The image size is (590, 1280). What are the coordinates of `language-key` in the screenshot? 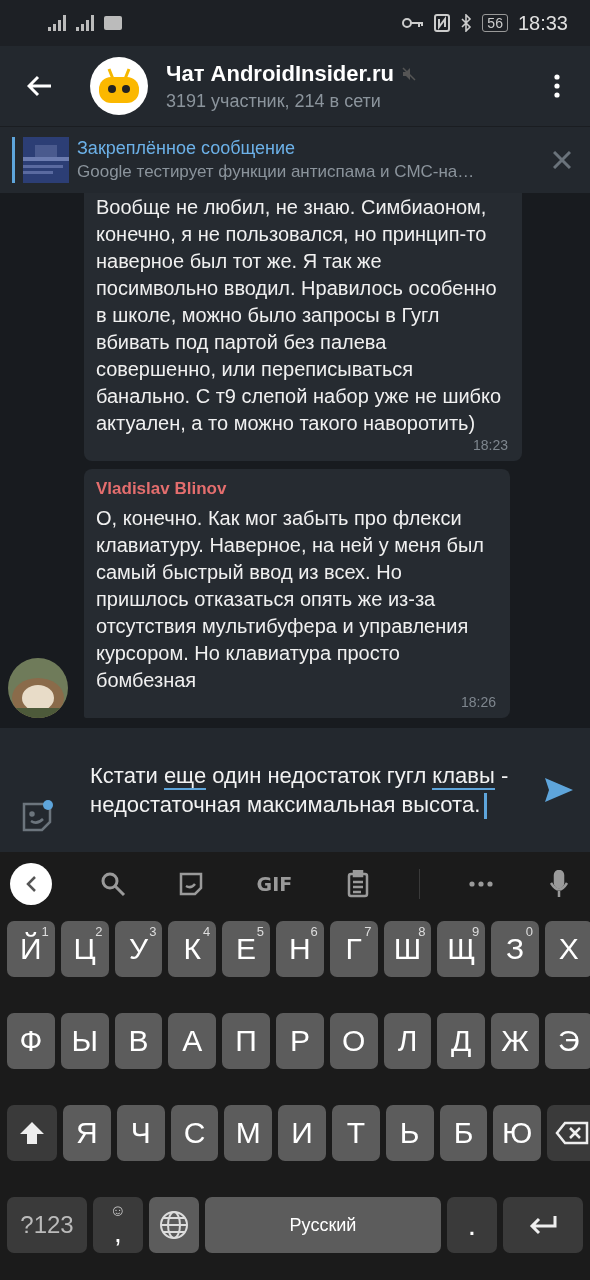 It's located at (174, 1225).